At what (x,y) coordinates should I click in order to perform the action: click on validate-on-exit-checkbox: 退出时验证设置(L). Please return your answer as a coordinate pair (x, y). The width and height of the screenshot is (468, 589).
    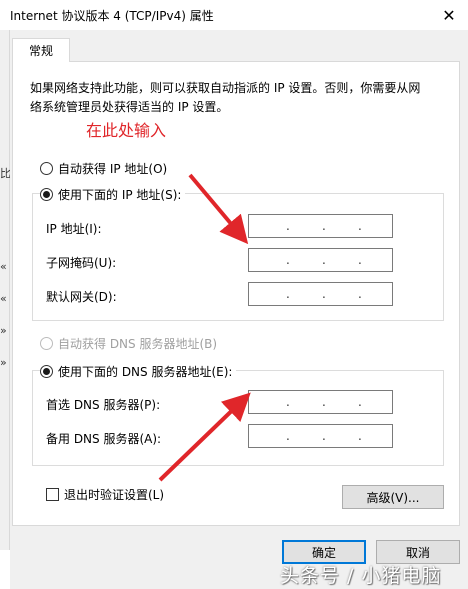
    Looking at the image, I should click on (105, 494).